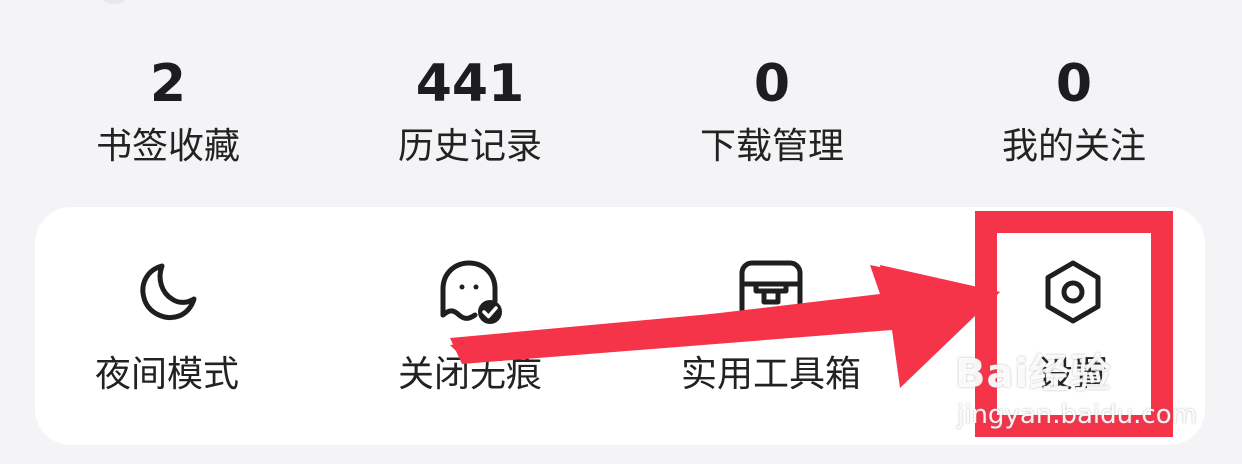 The image size is (1242, 464). I want to click on tool-night-mode: 夜间模式, so click(167, 326).